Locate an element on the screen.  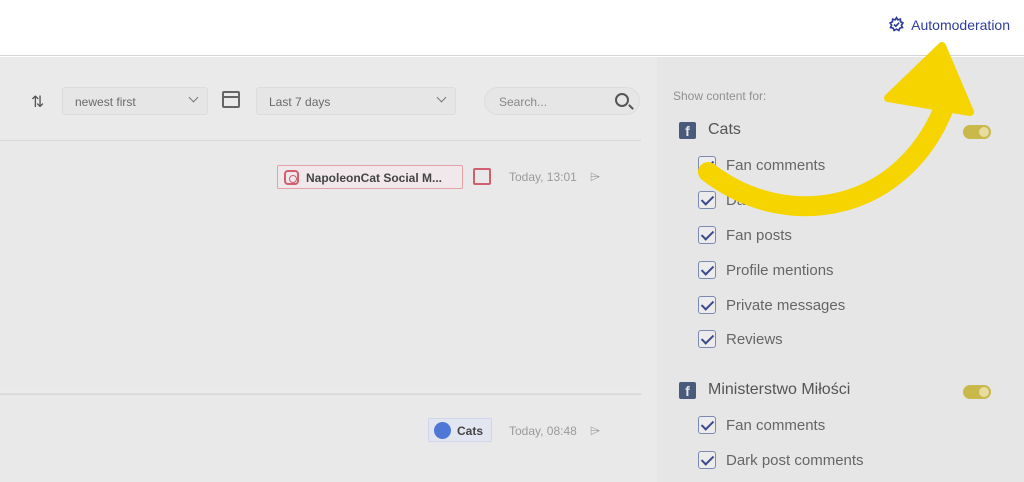
source-label: Cats is located at coordinates (470, 431).